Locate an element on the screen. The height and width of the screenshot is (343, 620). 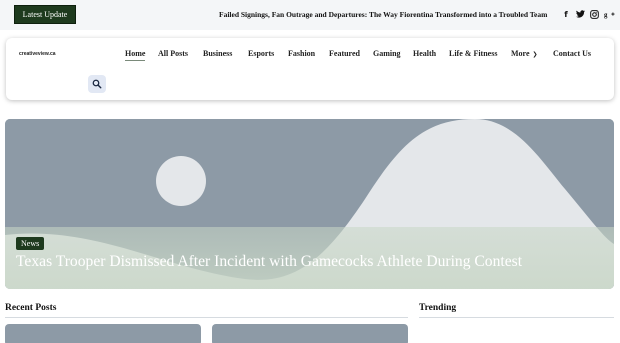
nav-esports: Esports is located at coordinates (261, 53).